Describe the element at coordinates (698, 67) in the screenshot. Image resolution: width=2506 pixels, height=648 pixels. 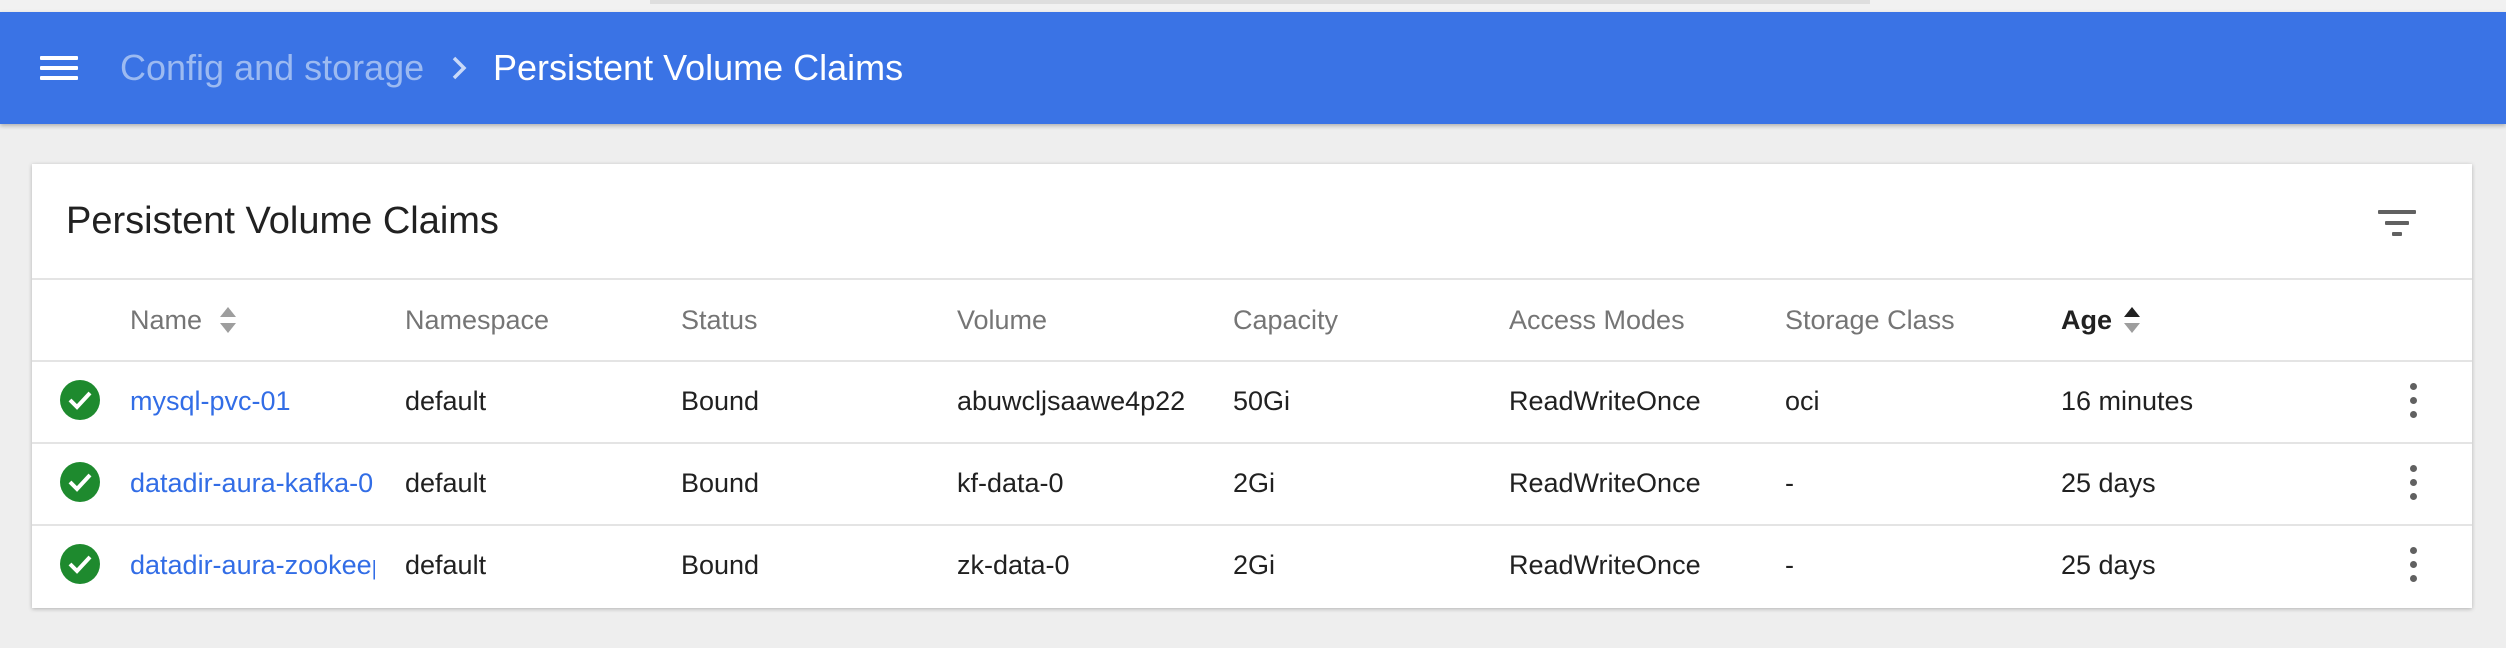
I see `breadcrumb-current: Persistent Volume Claims` at that location.